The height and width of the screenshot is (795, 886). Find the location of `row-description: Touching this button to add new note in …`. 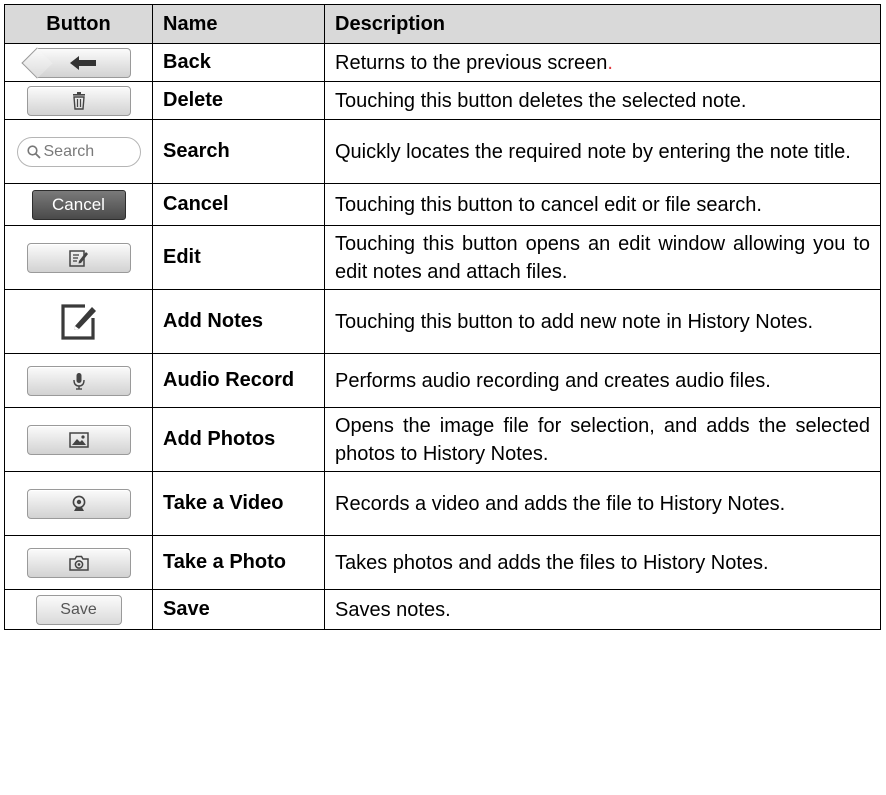

row-description: Touching this button to add new note in … is located at coordinates (602, 321).